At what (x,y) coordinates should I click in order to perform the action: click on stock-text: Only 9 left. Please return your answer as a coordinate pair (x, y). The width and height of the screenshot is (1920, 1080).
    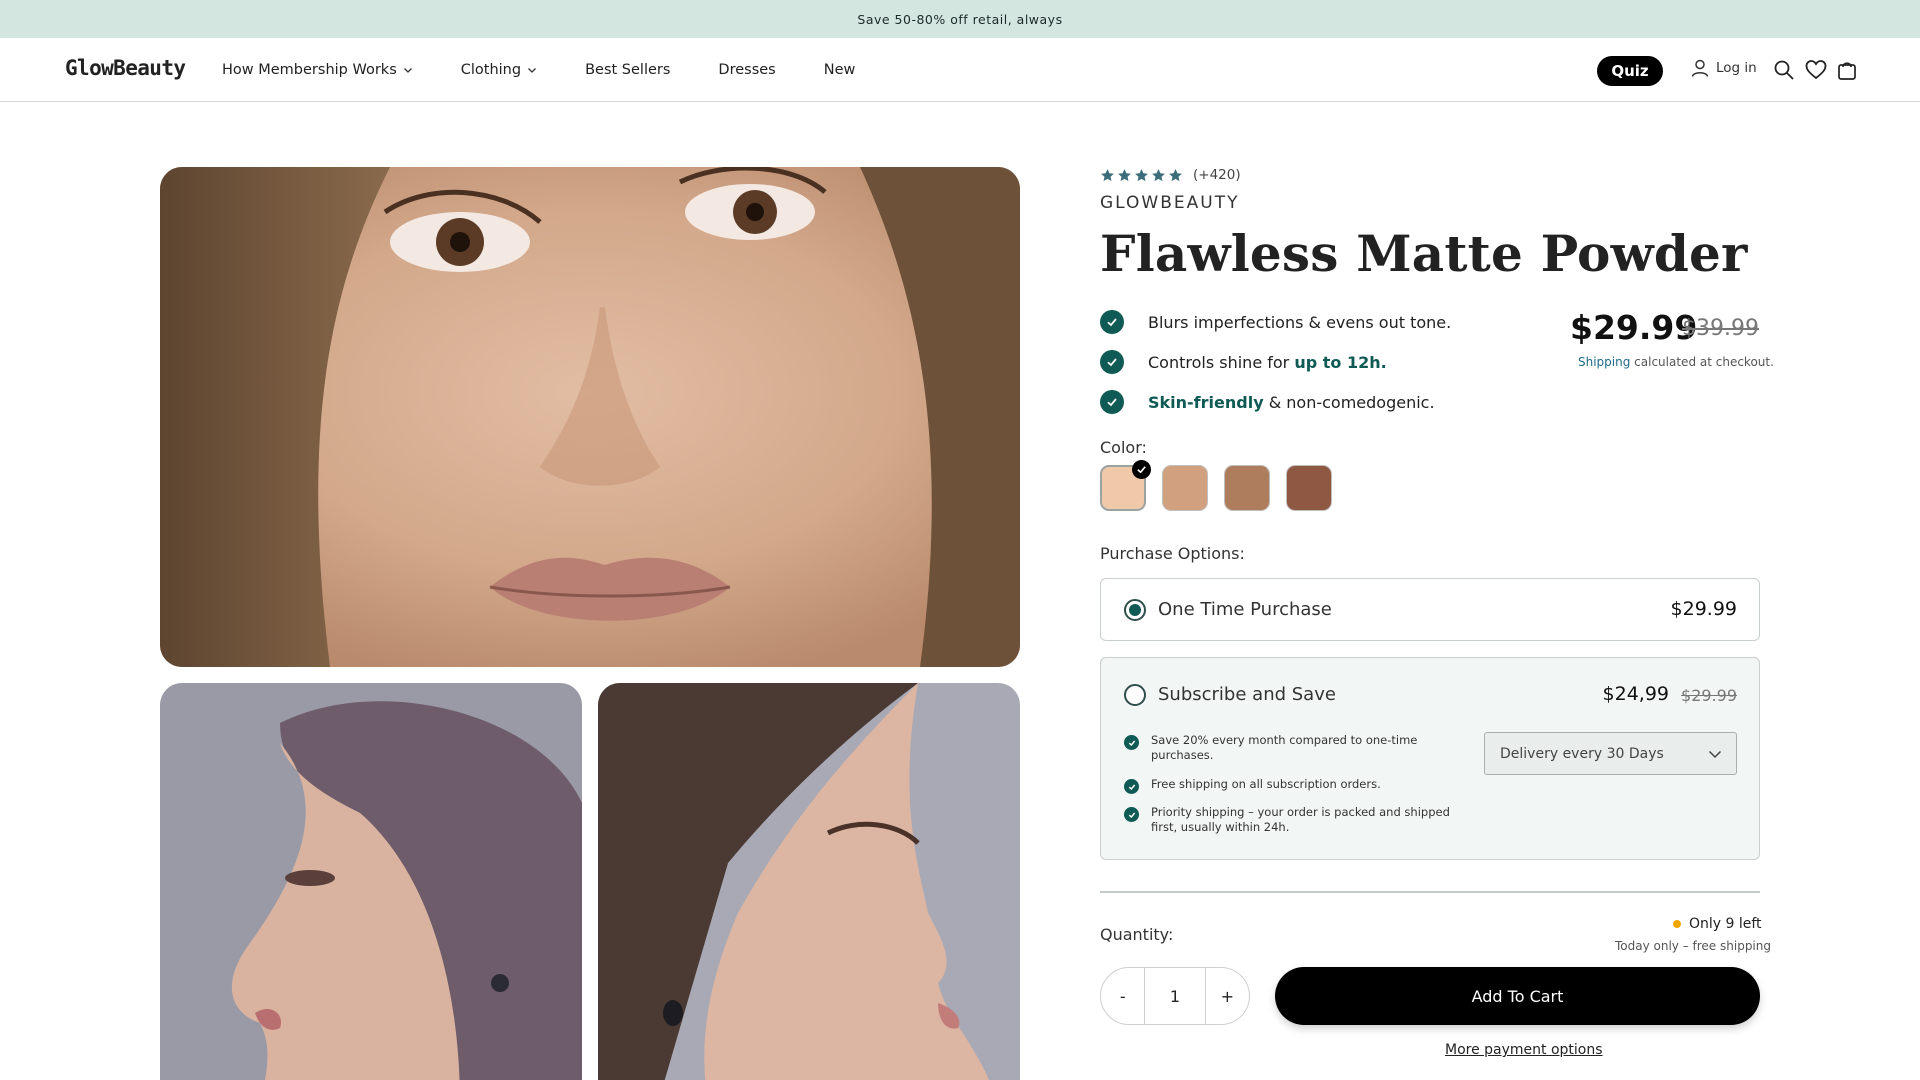
    Looking at the image, I should click on (1725, 924).